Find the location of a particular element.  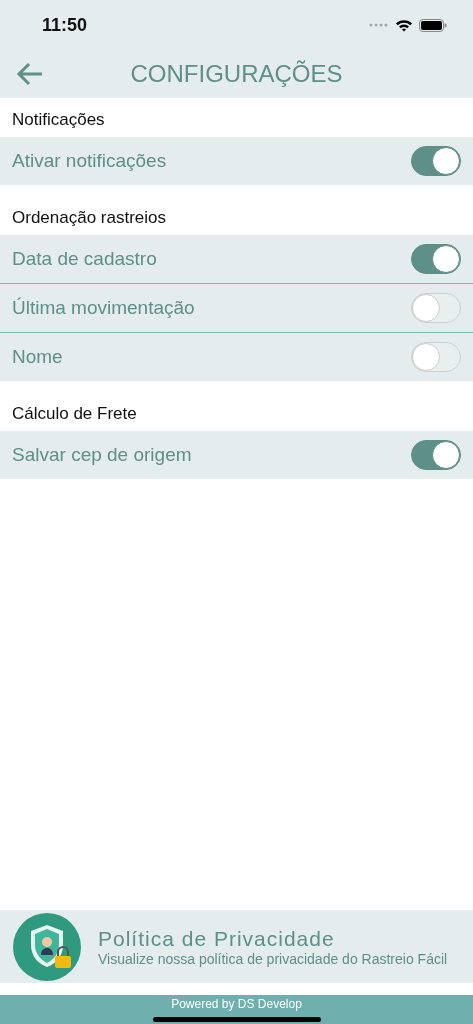

setting-label: Ativar notificações is located at coordinates (89, 161).